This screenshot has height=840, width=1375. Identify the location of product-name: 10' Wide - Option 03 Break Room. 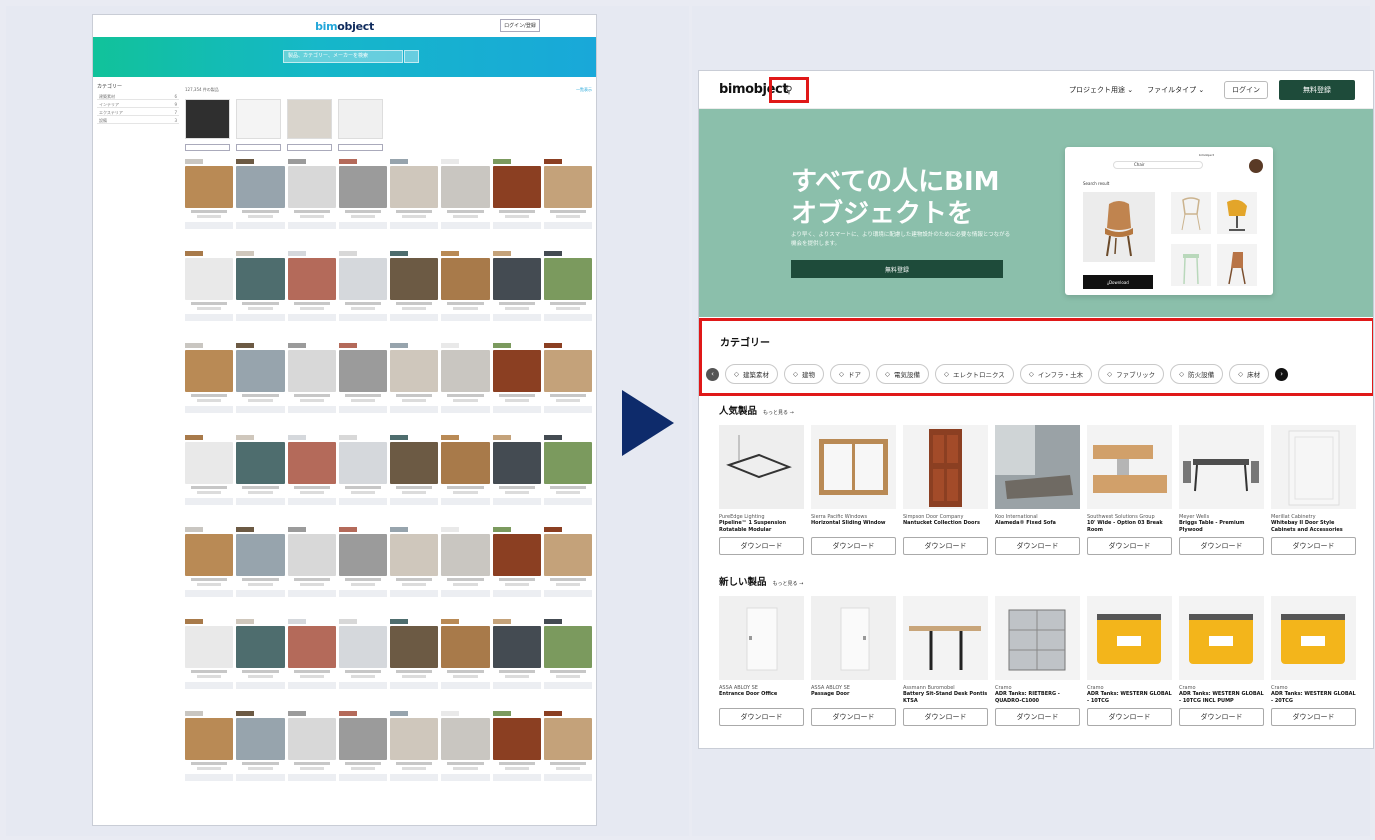
(1129, 527).